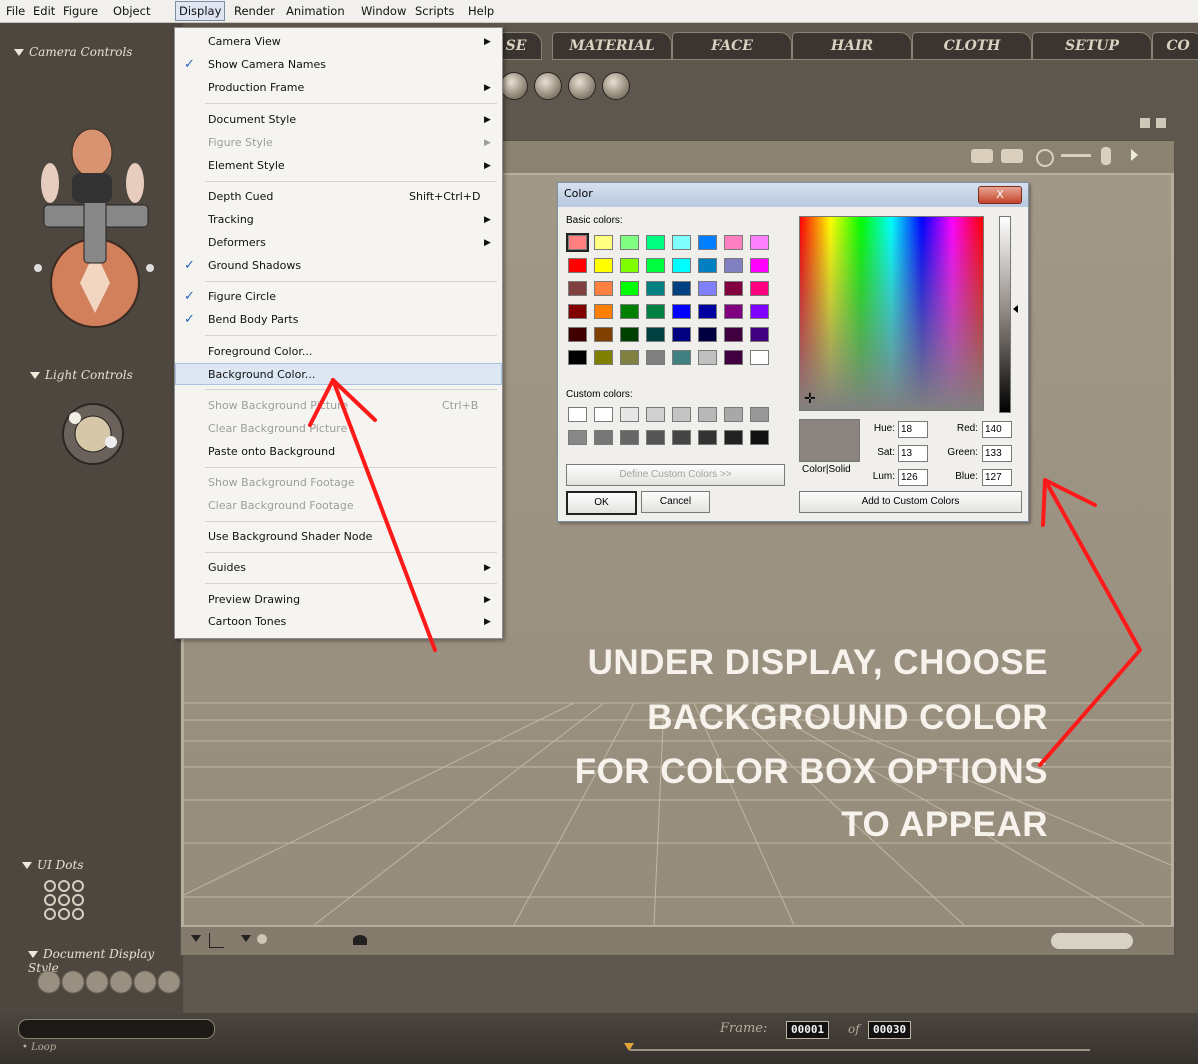 Image resolution: width=1198 pixels, height=1064 pixels. Describe the element at coordinates (116, 1029) in the screenshot. I see `playback-controls` at that location.